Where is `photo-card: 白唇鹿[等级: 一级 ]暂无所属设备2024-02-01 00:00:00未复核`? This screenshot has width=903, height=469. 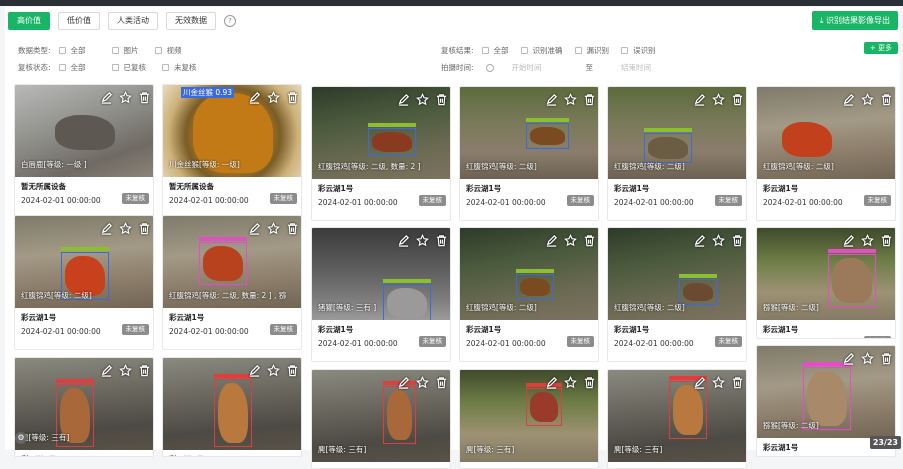
photo-card: 白唇鹿[等级: 一级 ]暂无所属设备2024-02-01 00:00:00未复核 is located at coordinates (84, 151).